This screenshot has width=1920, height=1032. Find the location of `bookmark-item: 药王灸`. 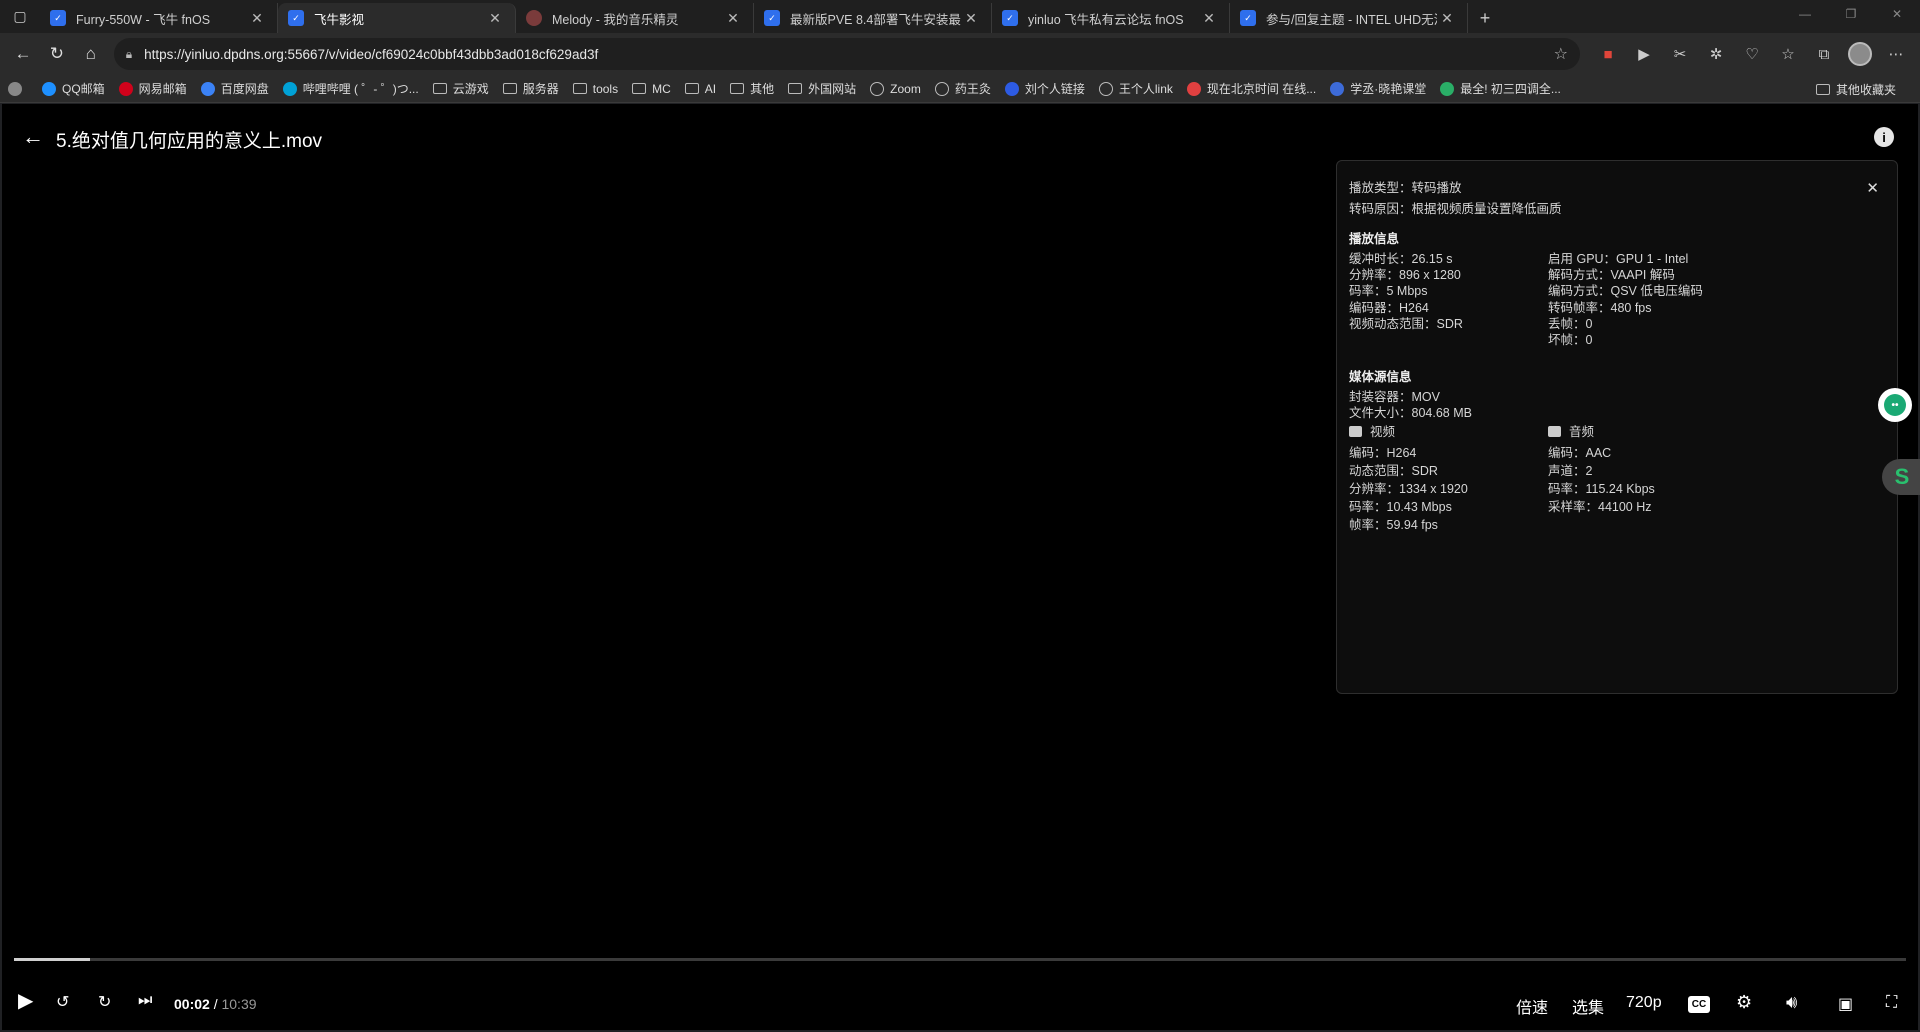

bookmark-item: 药王灸 is located at coordinates (962, 88).